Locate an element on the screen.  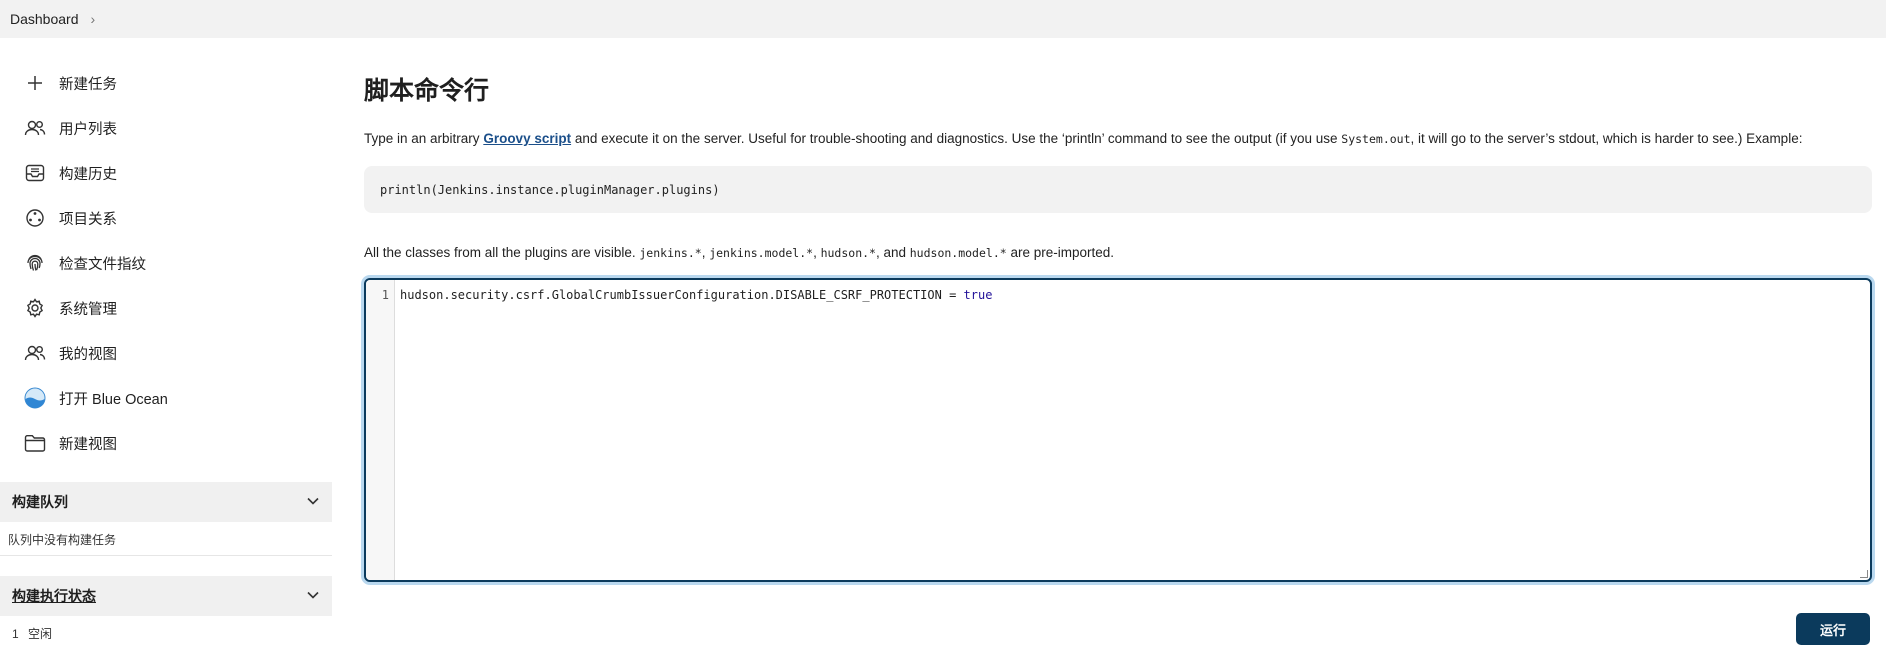
line-number: 1 is located at coordinates (385, 295).